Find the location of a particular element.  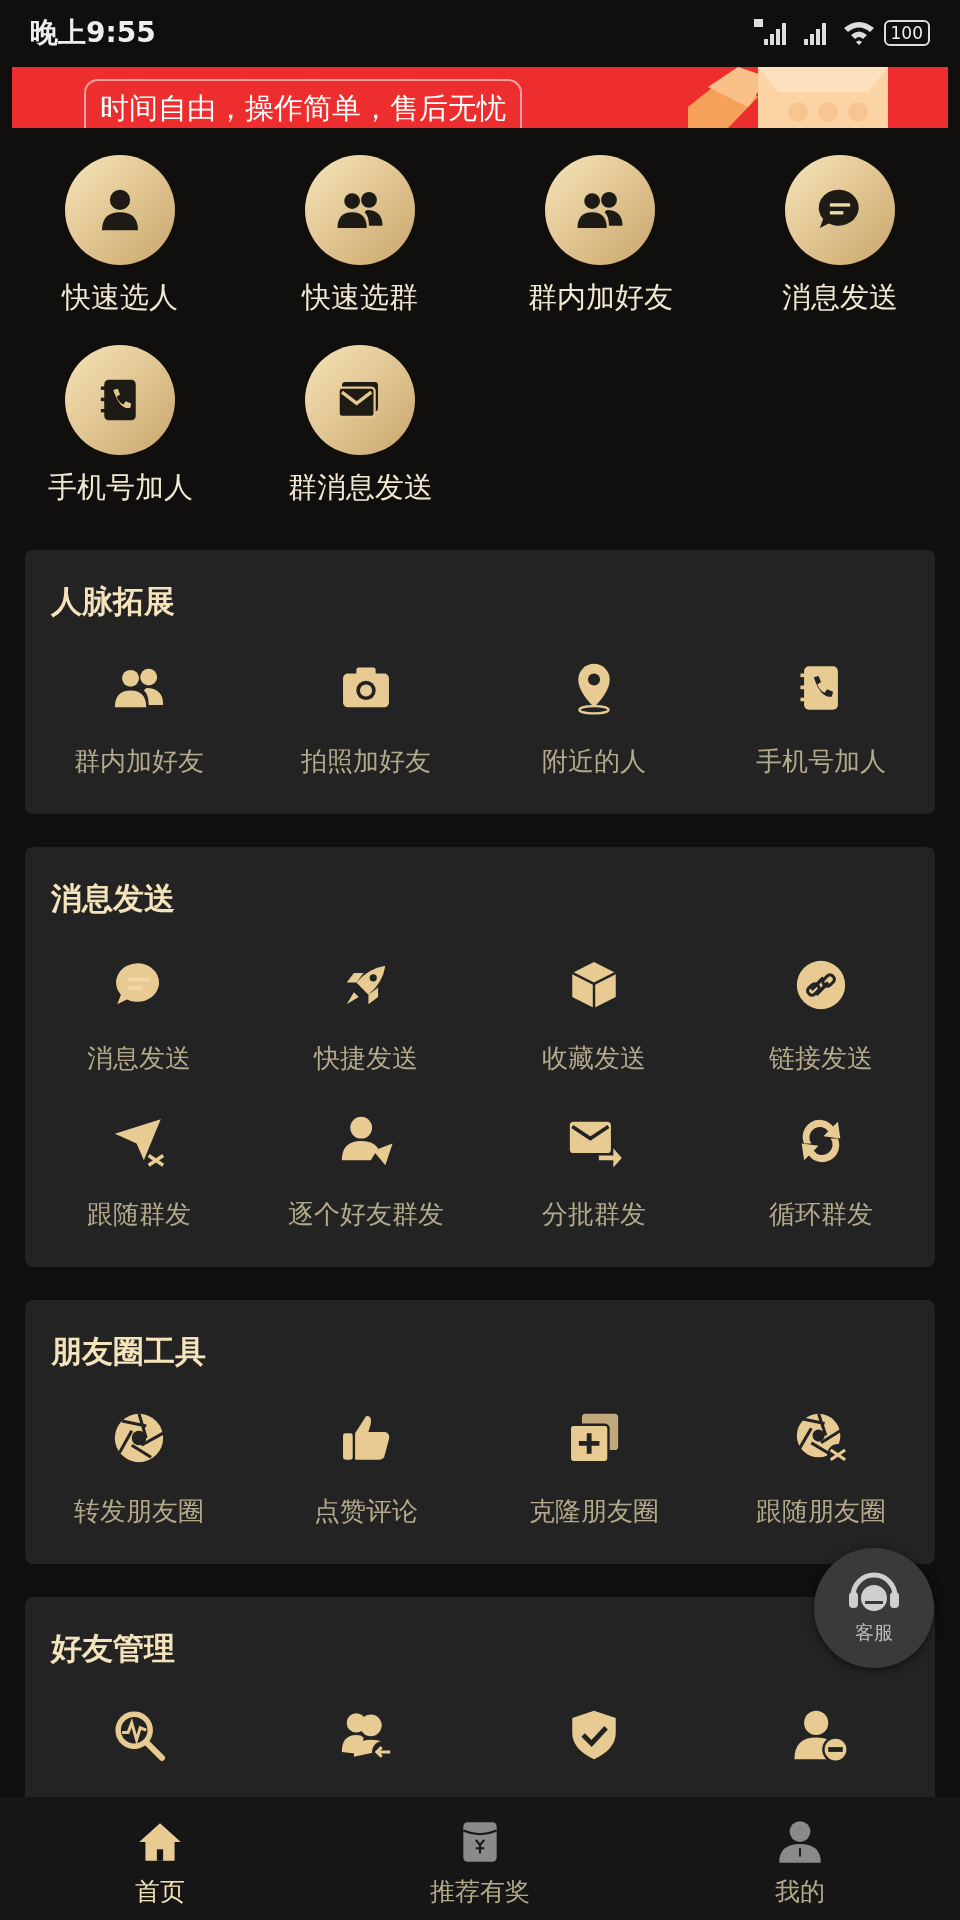

tool-label: 附近的人 is located at coordinates (593, 761).